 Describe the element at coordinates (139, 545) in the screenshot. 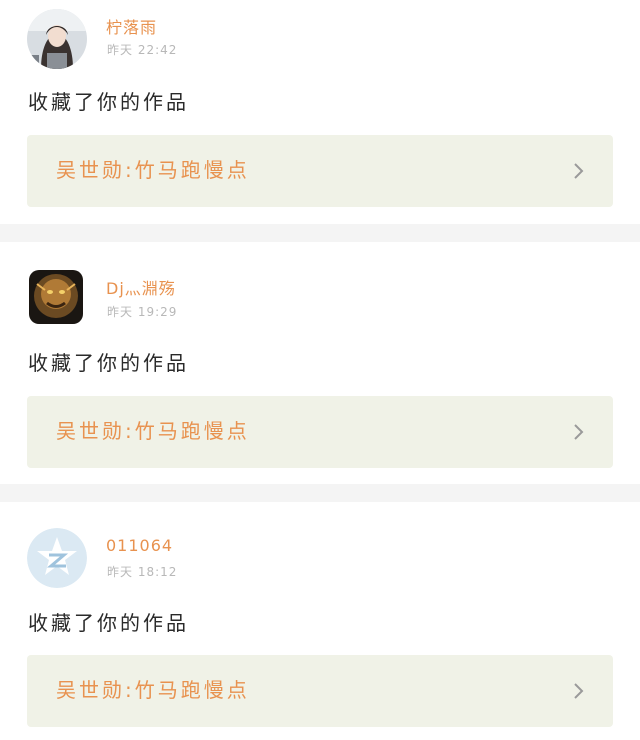

I see `username: 011064` at that location.